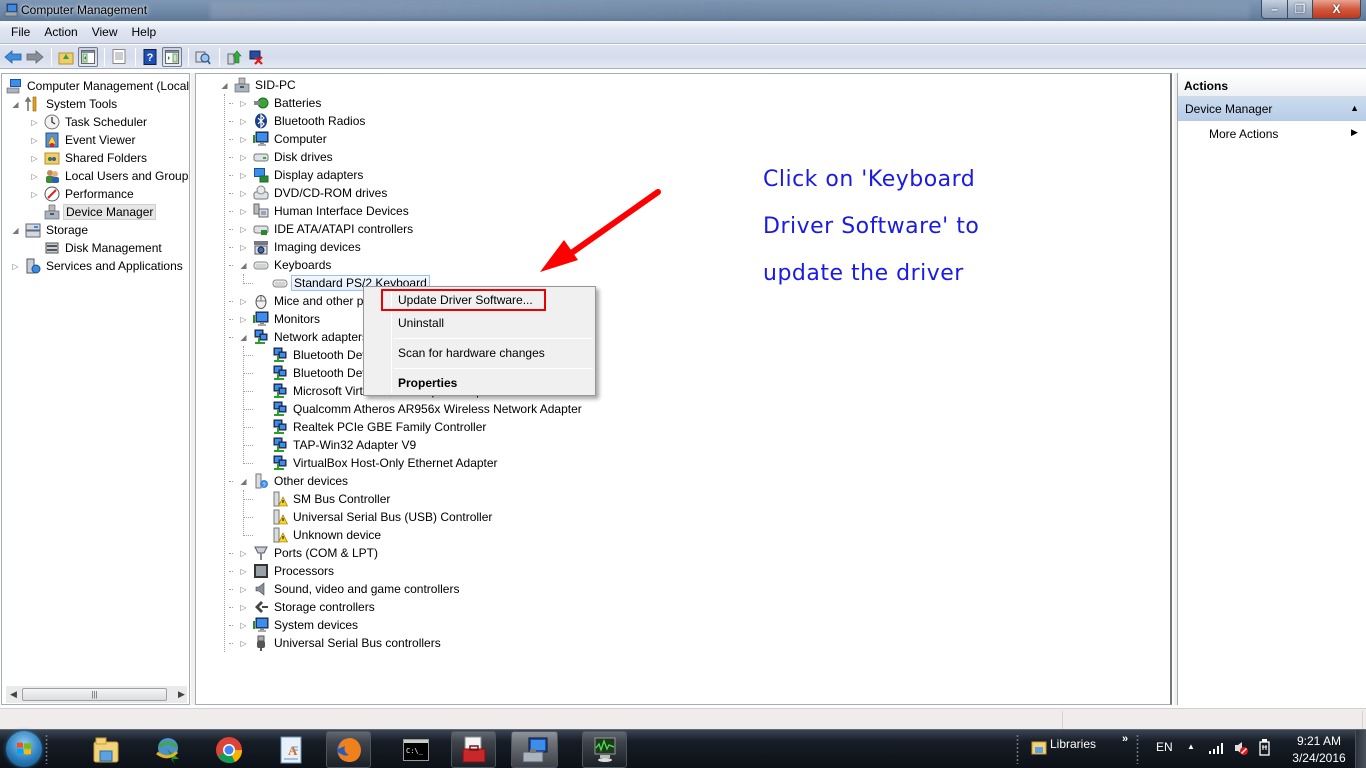  I want to click on scrollbar-thumb: |||, so click(94, 694).